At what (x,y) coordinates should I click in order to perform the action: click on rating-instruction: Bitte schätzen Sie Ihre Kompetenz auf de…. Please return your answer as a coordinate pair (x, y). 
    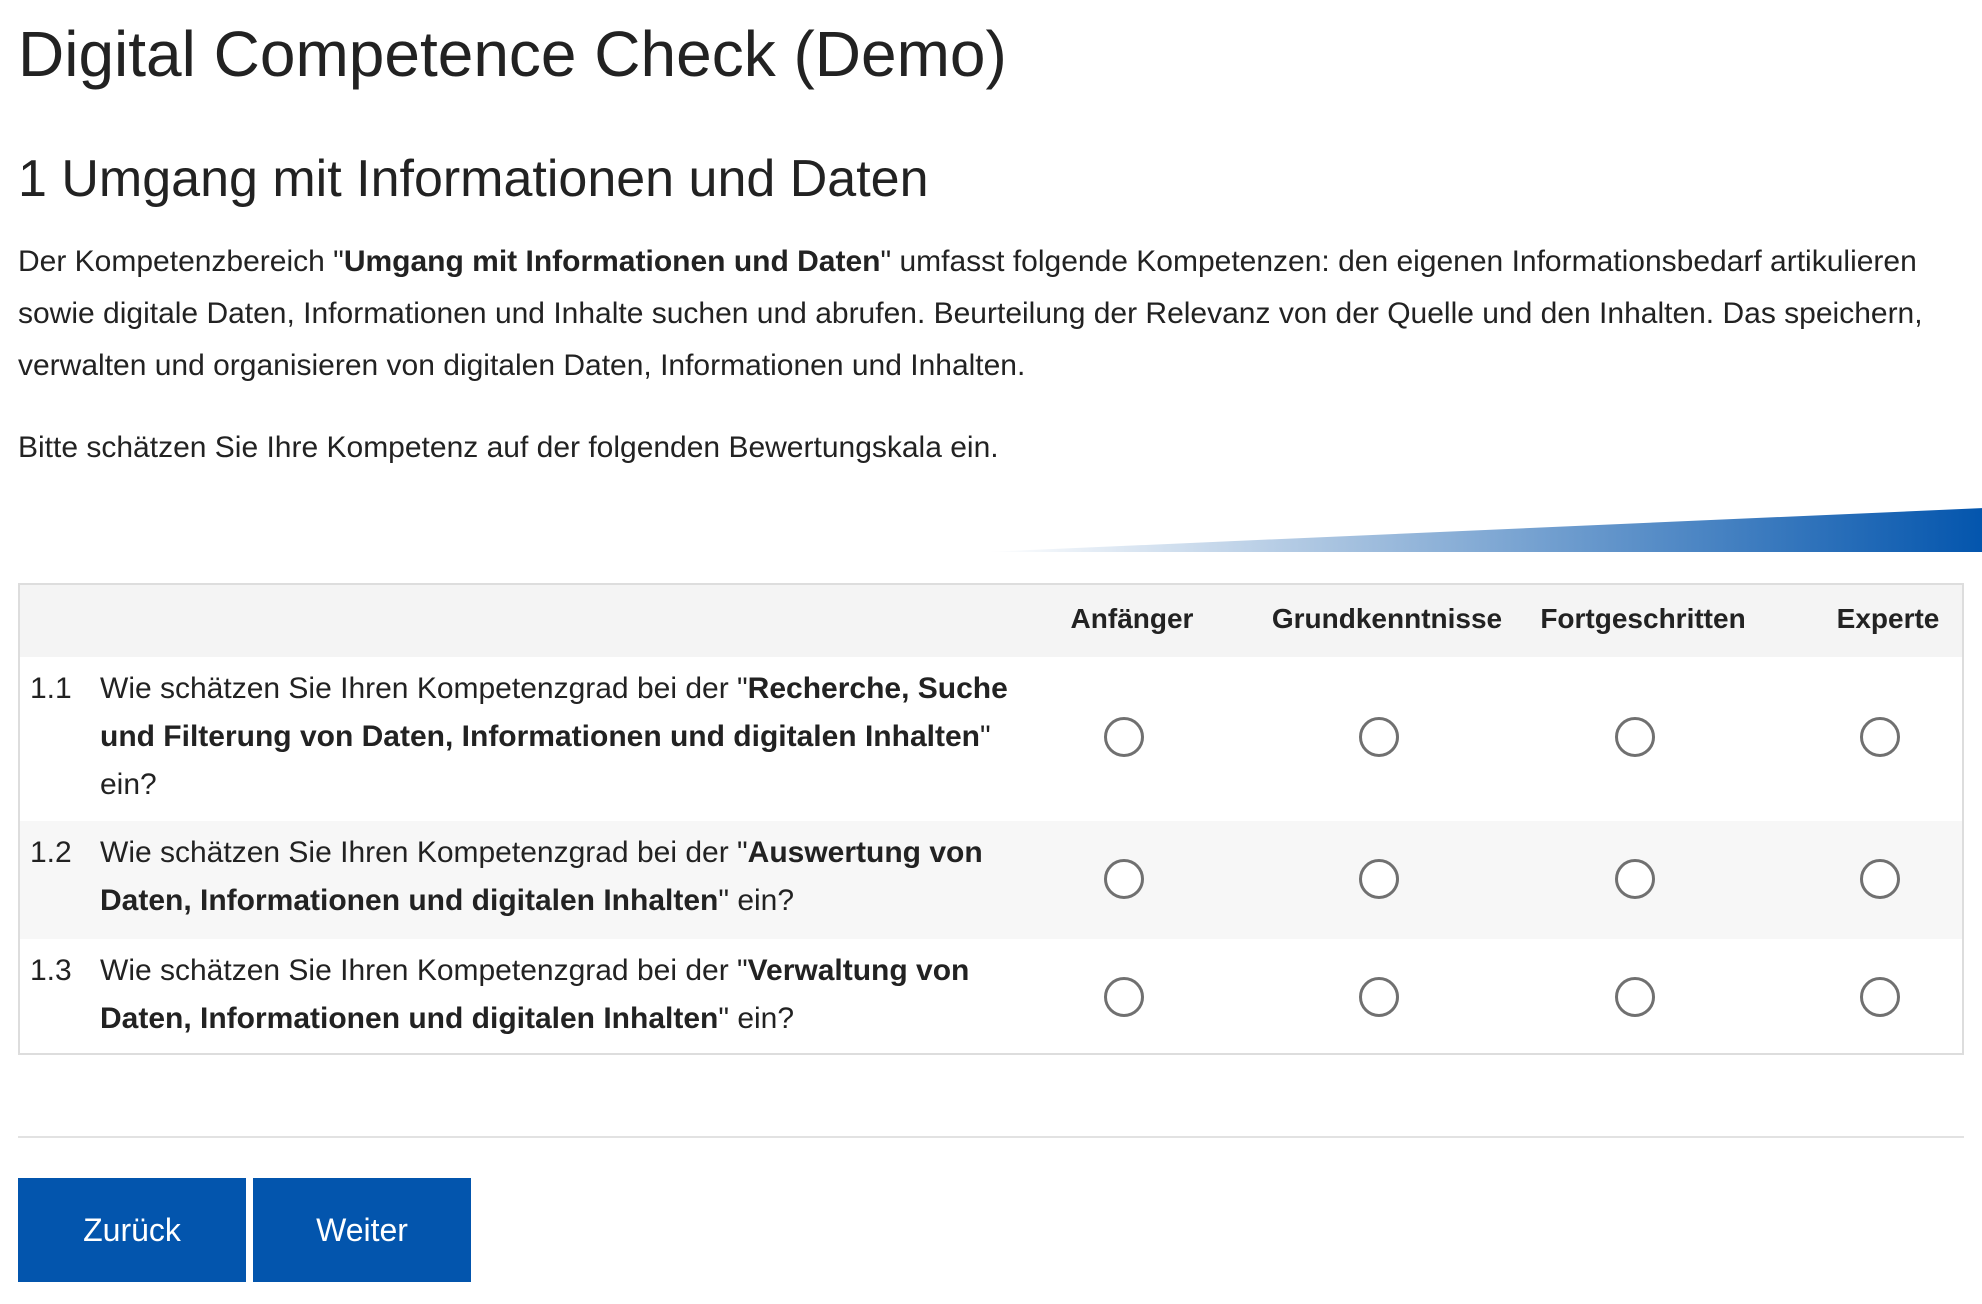
    Looking at the image, I should click on (508, 447).